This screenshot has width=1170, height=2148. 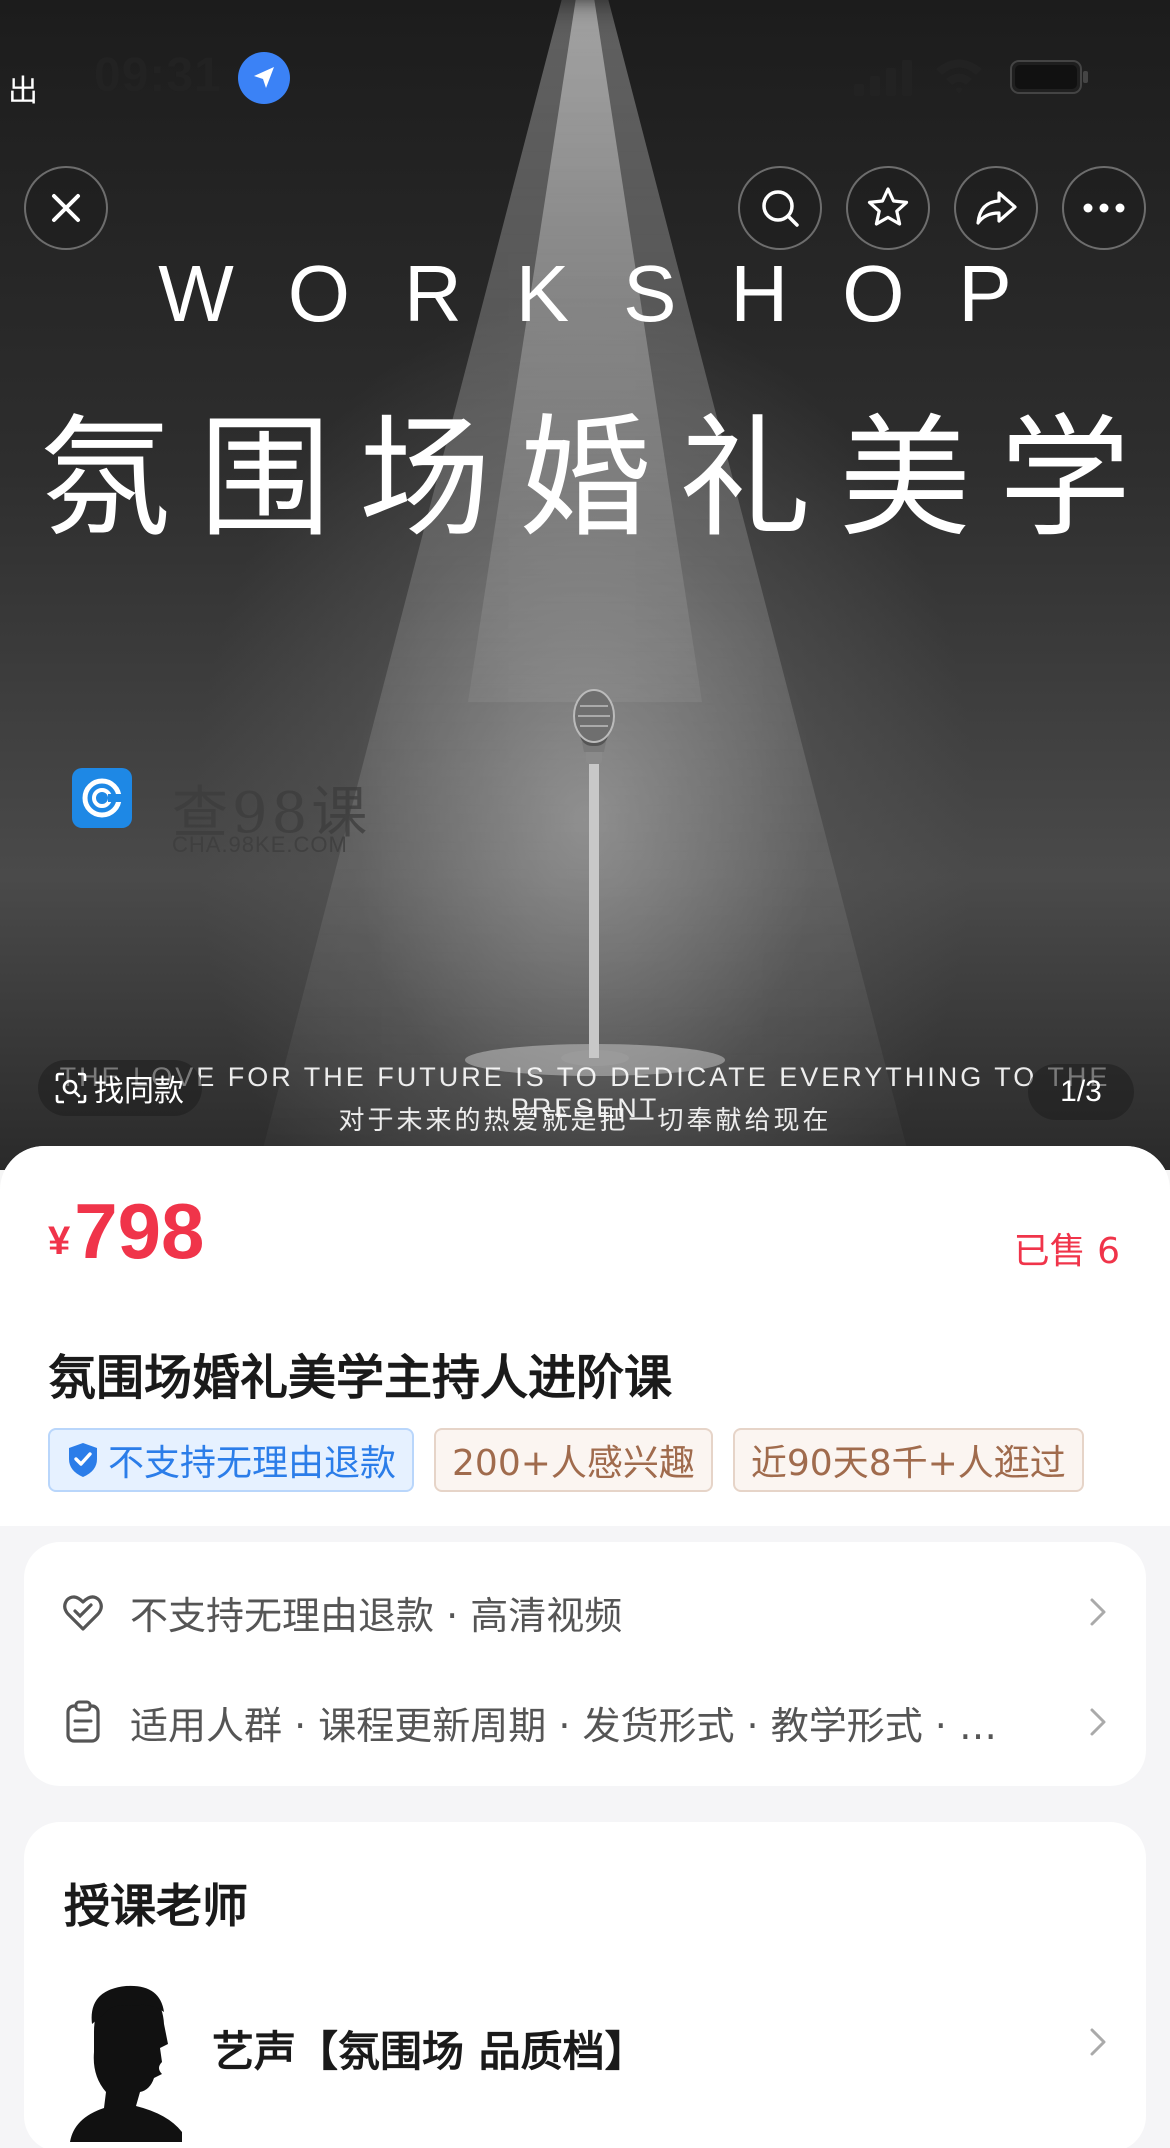 What do you see at coordinates (1081, 1092) in the screenshot?
I see `page-indicator: 1/3` at bounding box center [1081, 1092].